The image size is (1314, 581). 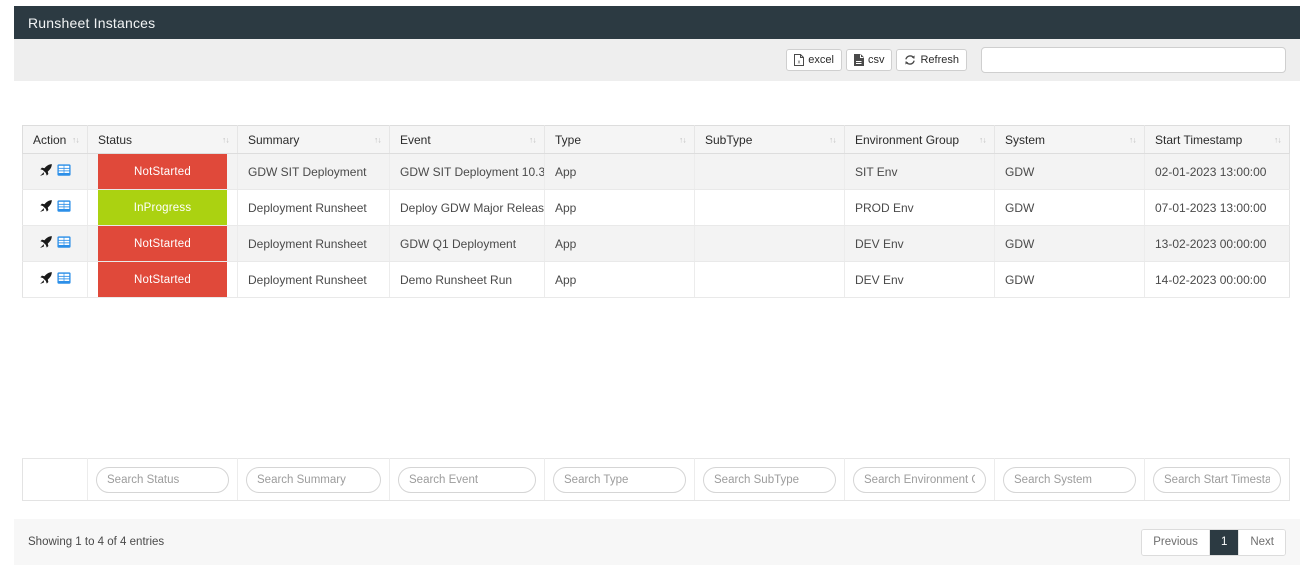 I want to click on cell-event: Demo Runsheet Run, so click(x=467, y=279).